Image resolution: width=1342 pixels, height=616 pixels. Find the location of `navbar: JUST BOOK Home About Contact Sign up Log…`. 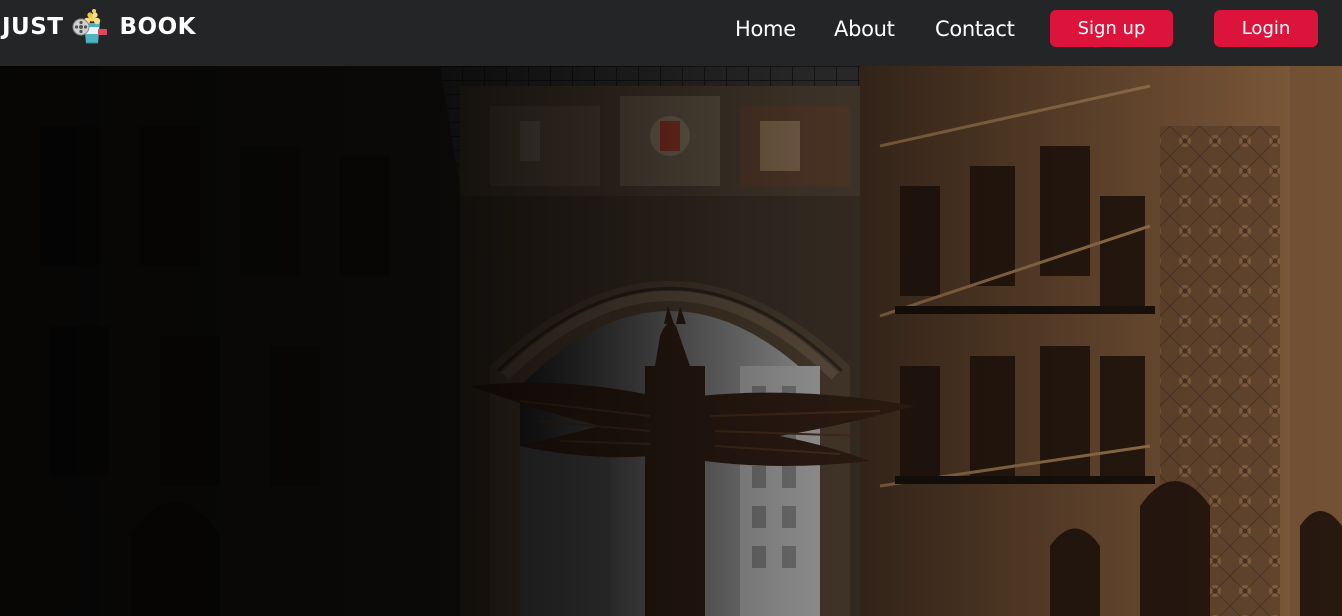

navbar: JUST BOOK Home About Contact Sign up Log… is located at coordinates (671, 33).